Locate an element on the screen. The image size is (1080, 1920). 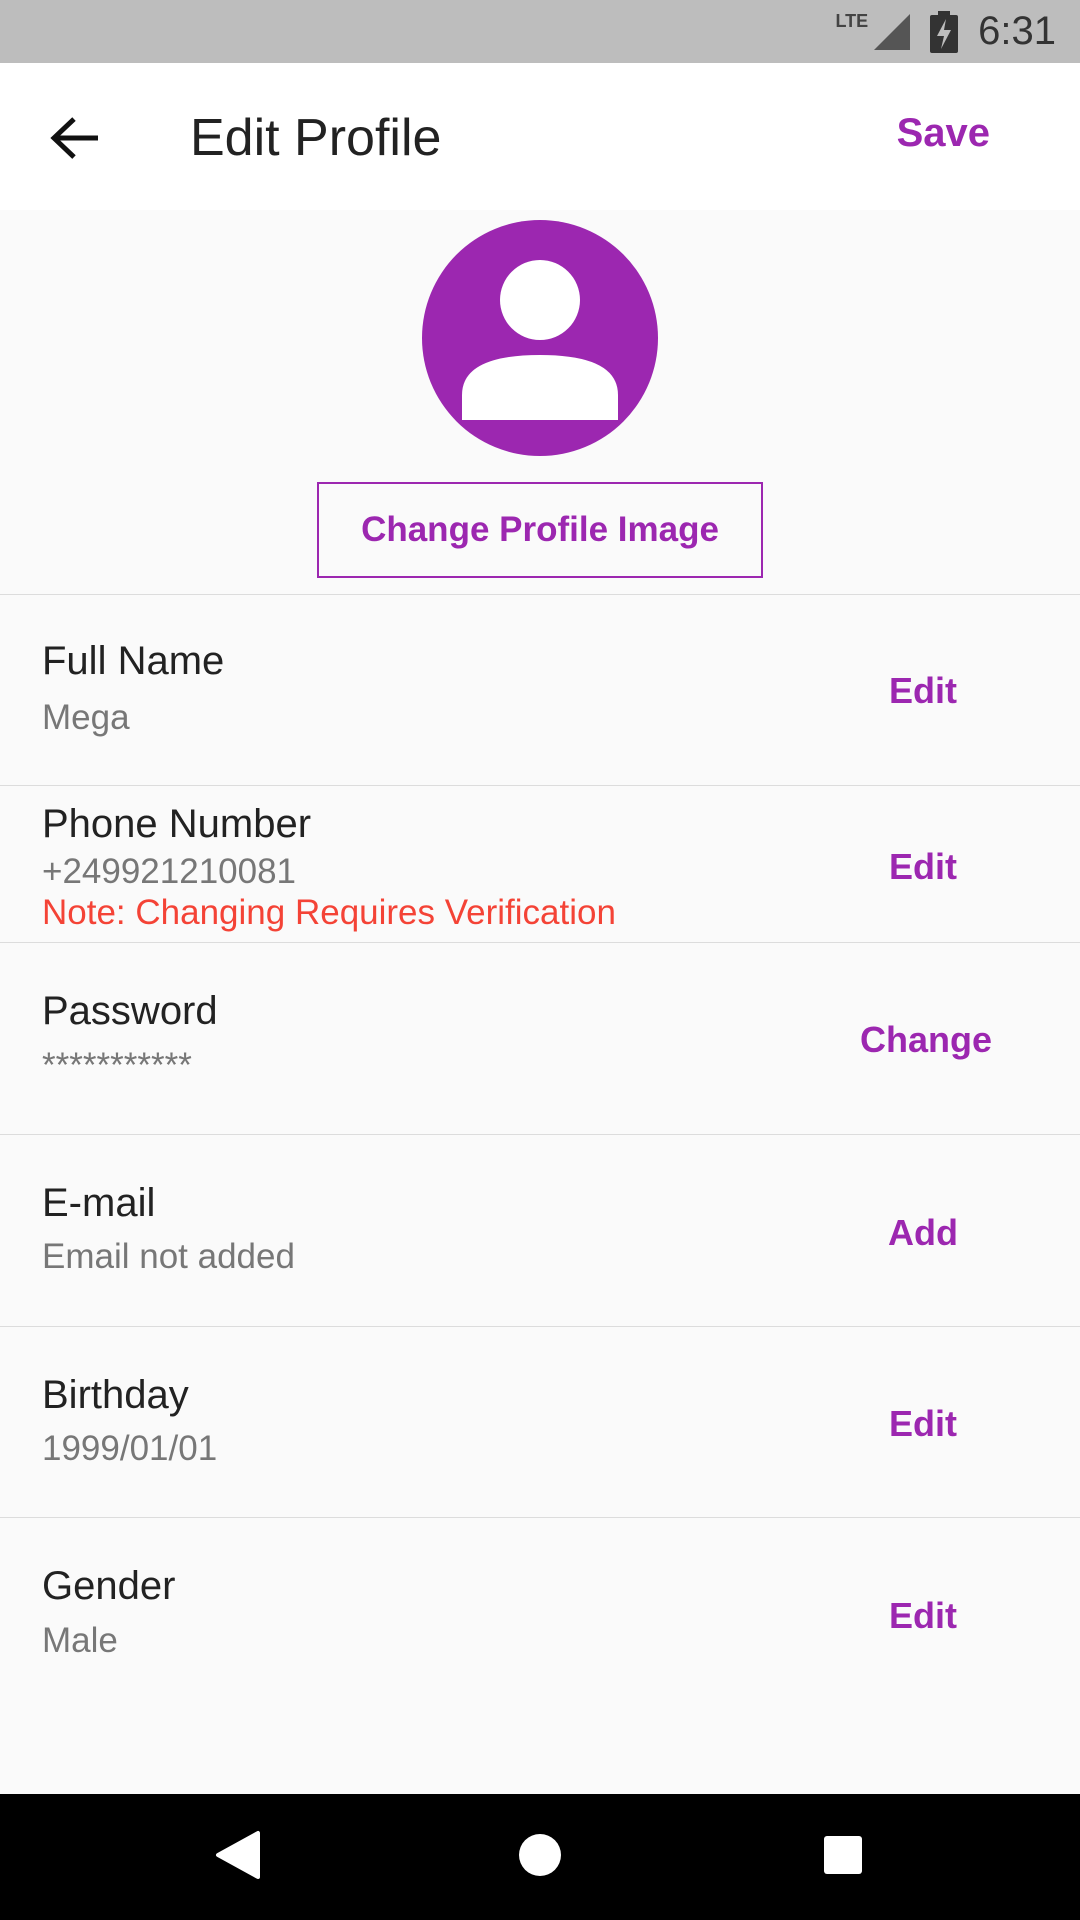
field-value: Mega is located at coordinates (86, 717).